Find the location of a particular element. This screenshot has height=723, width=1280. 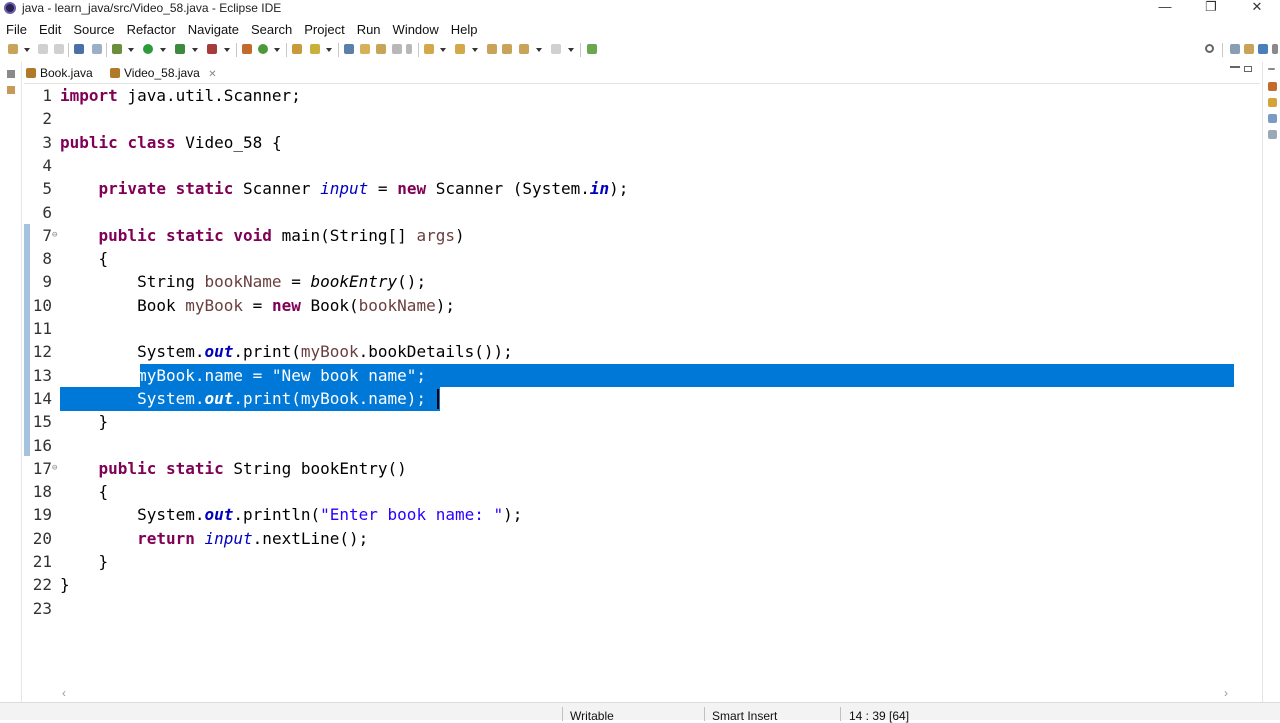

toggle-edit-icon is located at coordinates (365, 49).